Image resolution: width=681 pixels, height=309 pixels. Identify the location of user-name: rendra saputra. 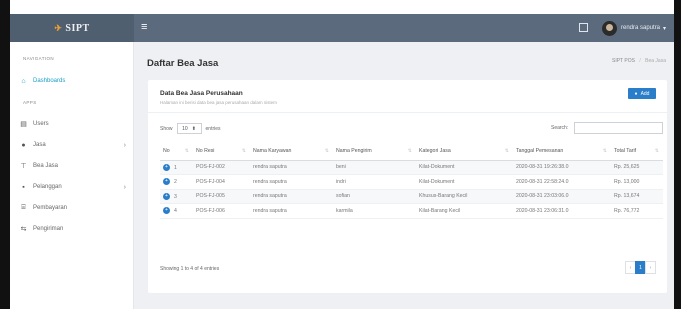
(641, 28).